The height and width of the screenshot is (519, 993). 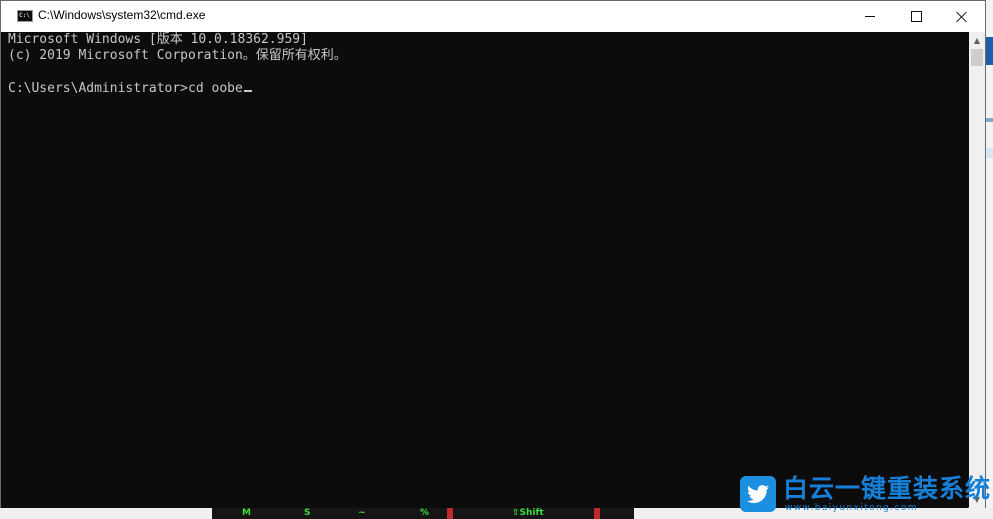 I want to click on twitter-bird-icon, so click(x=758, y=494).